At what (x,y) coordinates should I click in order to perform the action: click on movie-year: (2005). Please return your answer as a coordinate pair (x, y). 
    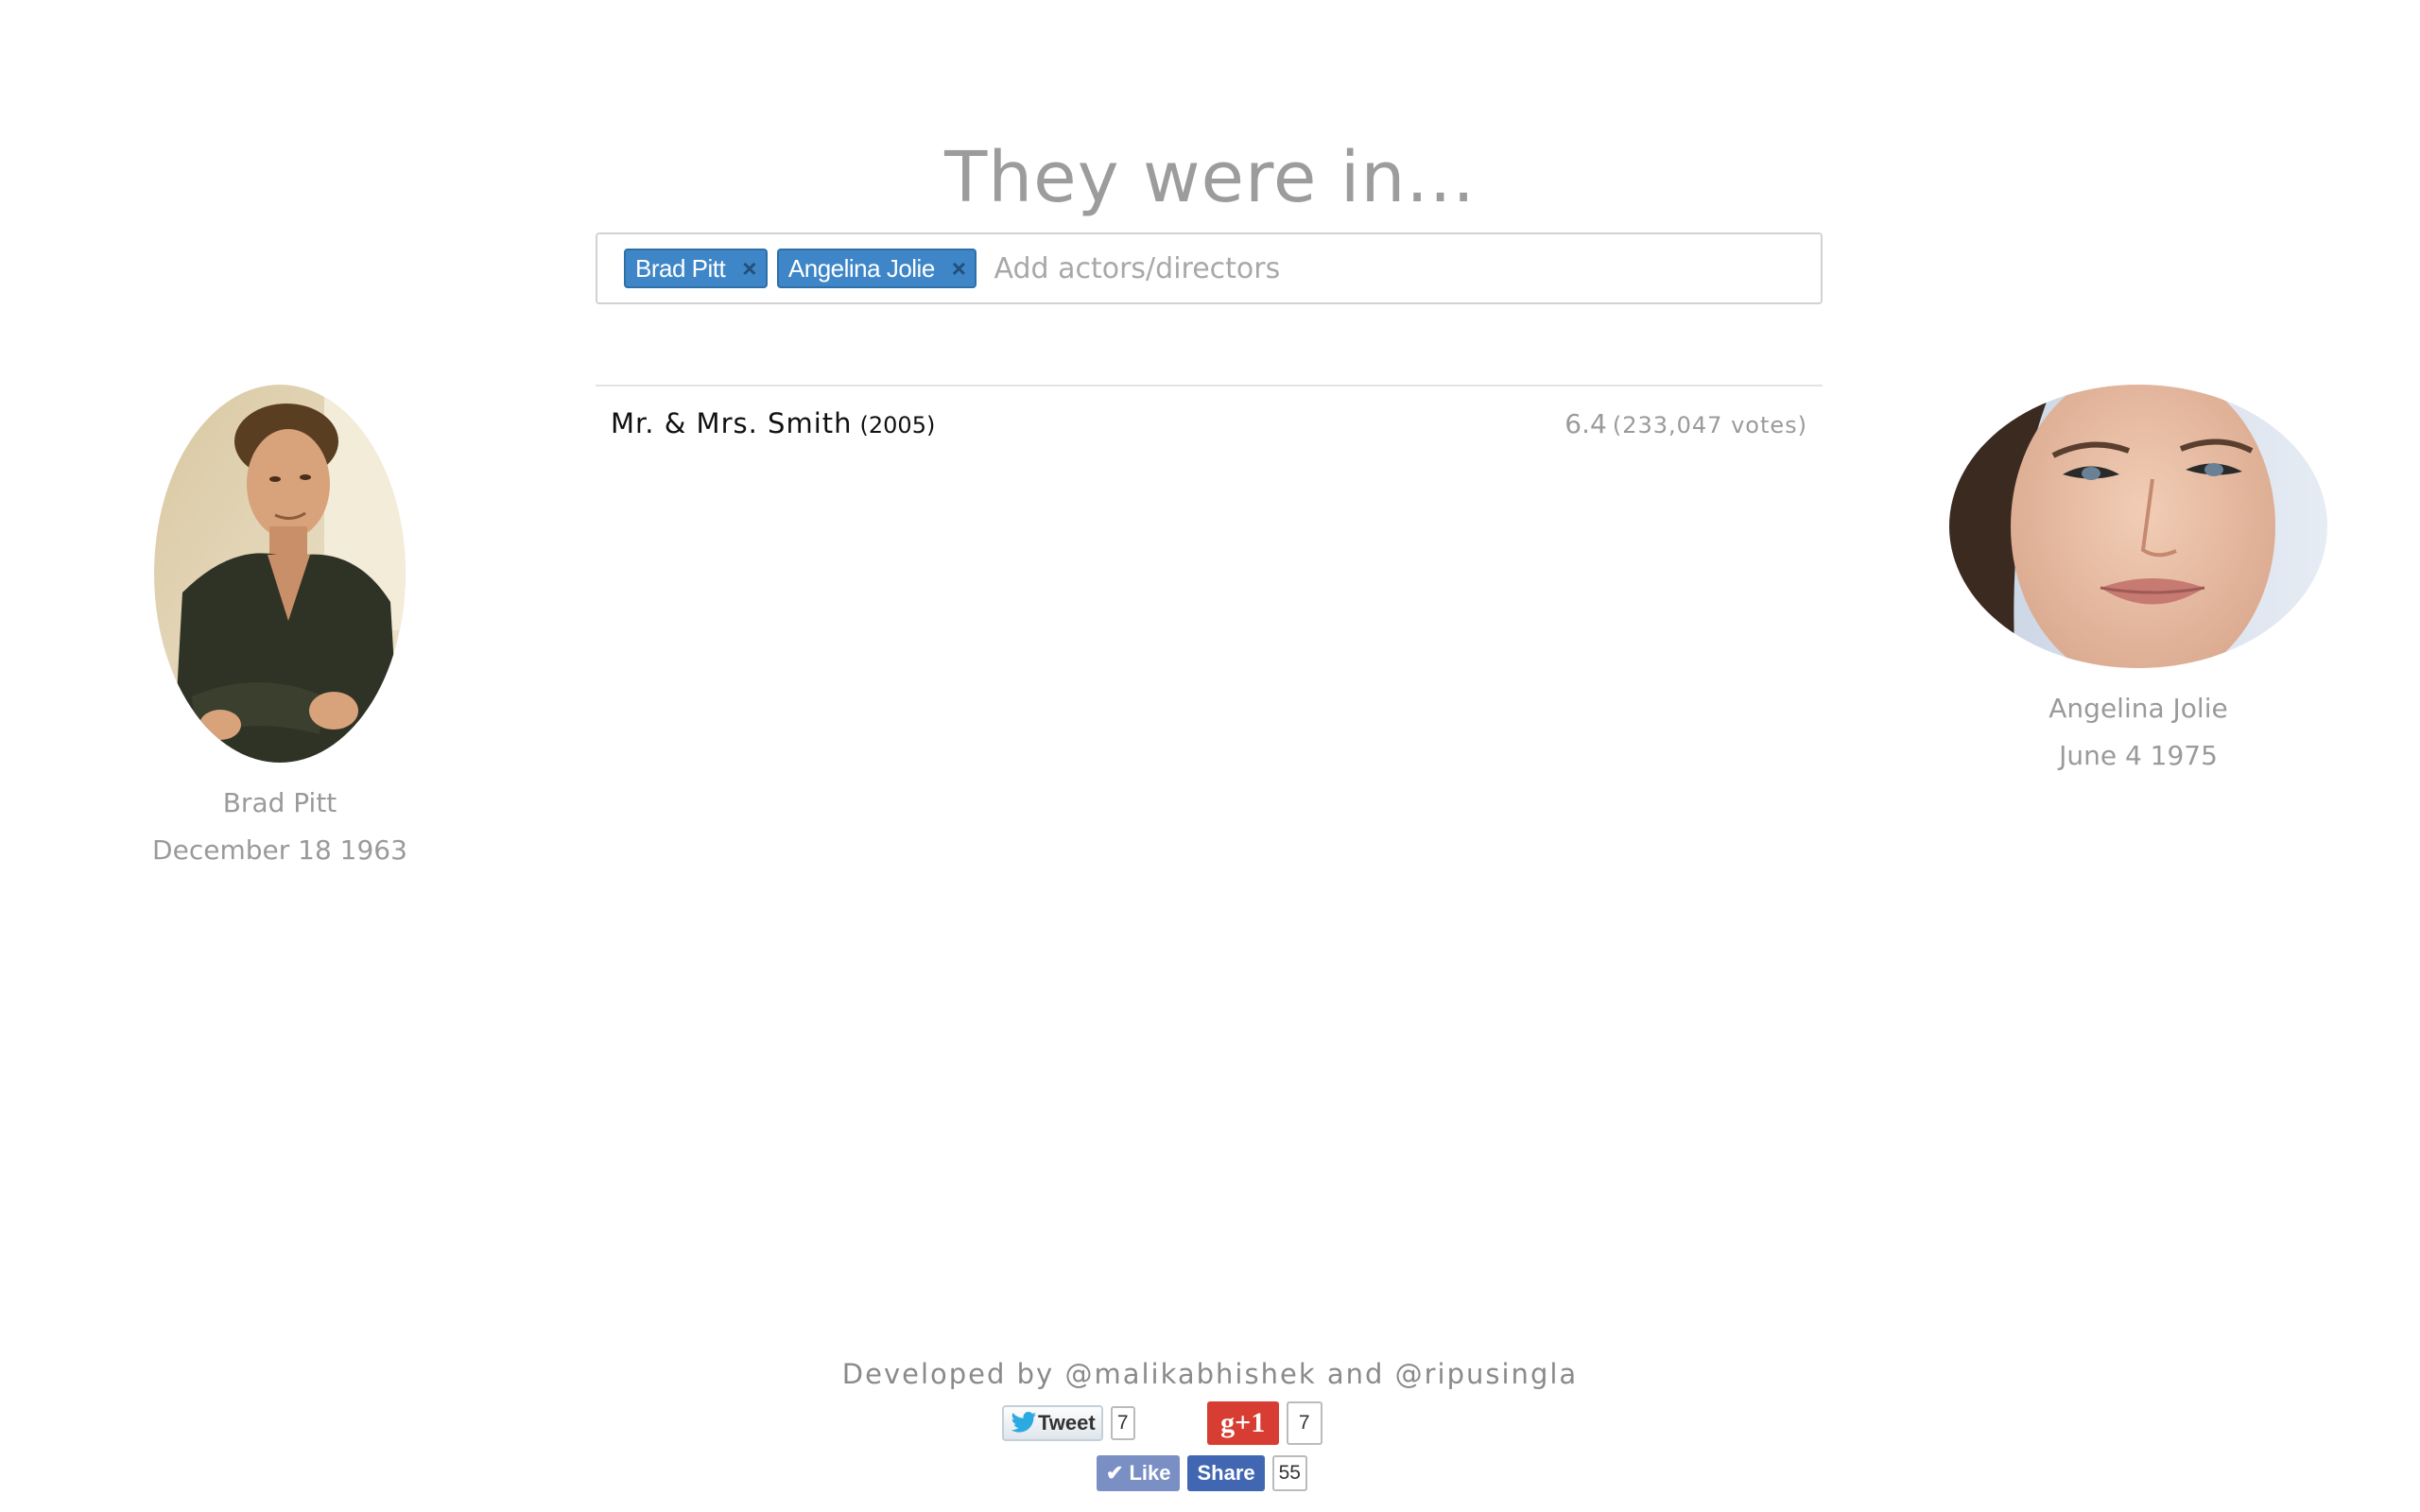
    Looking at the image, I should click on (897, 425).